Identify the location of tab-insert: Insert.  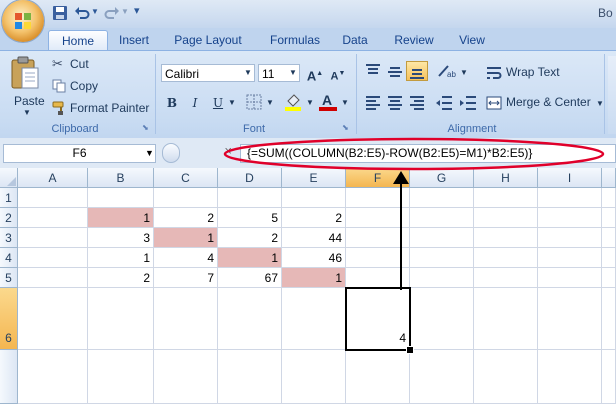
(134, 40).